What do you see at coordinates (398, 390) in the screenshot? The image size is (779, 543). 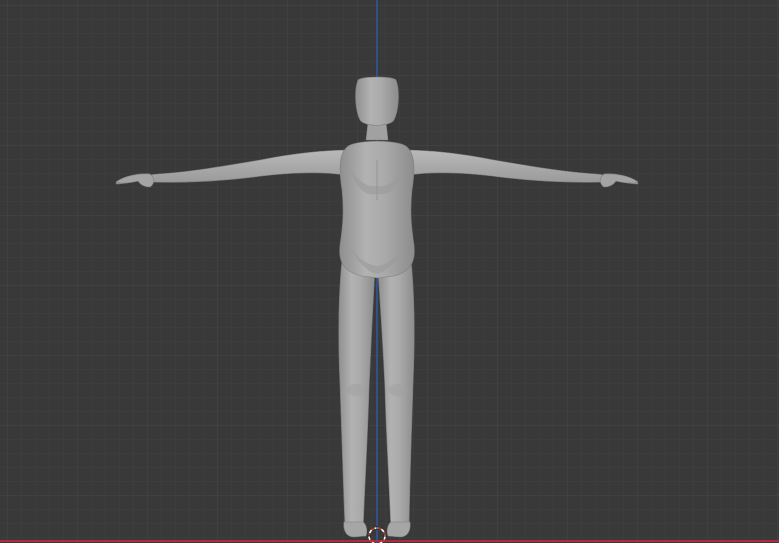 I see `right-knee` at bounding box center [398, 390].